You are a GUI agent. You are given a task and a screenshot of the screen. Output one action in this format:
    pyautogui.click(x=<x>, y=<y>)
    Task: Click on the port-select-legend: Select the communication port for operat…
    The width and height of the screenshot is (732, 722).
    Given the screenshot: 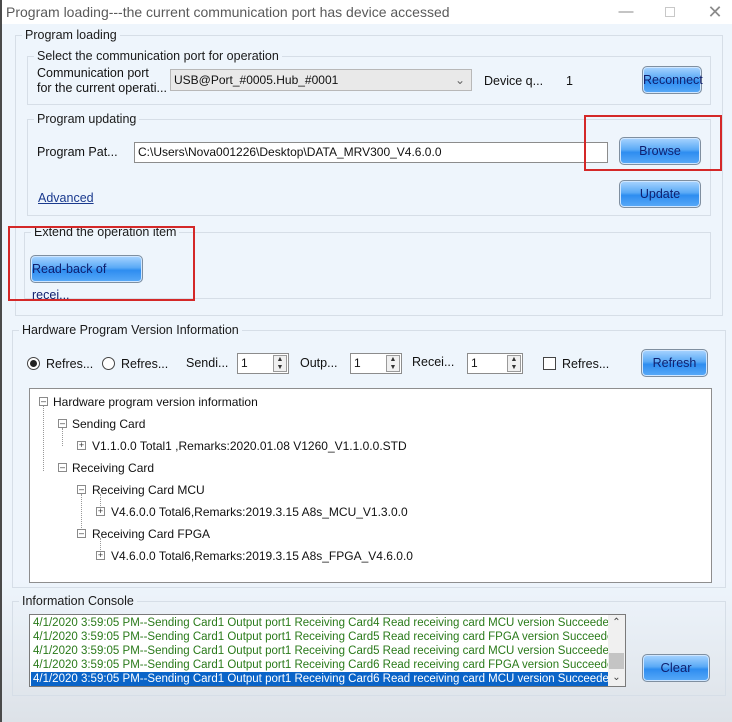 What is the action you would take?
    pyautogui.click(x=158, y=56)
    